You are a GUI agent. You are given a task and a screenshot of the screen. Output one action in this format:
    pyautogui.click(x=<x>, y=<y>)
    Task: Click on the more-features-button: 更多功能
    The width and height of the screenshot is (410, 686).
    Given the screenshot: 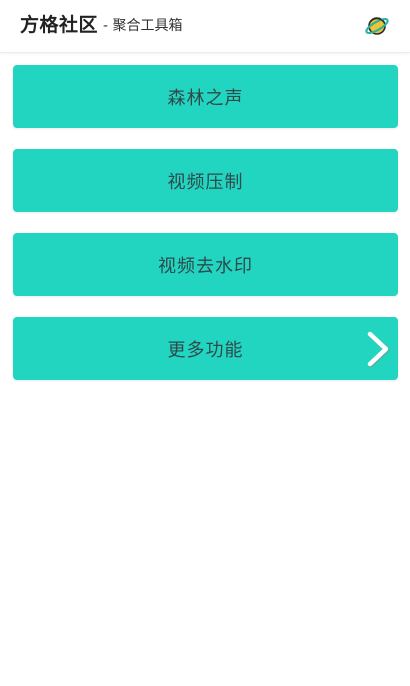 What is the action you would take?
    pyautogui.click(x=205, y=348)
    